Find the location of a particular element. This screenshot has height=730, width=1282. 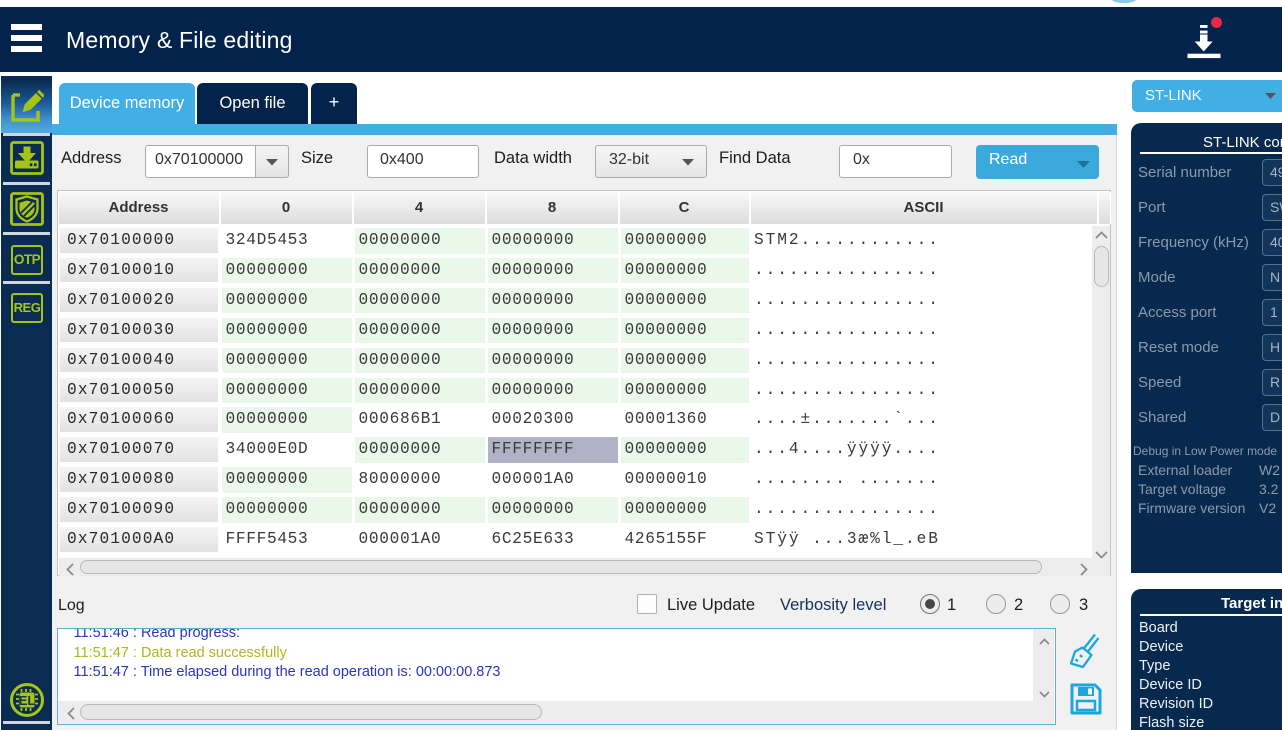

svg-text: EL is located at coordinates (27, 700).